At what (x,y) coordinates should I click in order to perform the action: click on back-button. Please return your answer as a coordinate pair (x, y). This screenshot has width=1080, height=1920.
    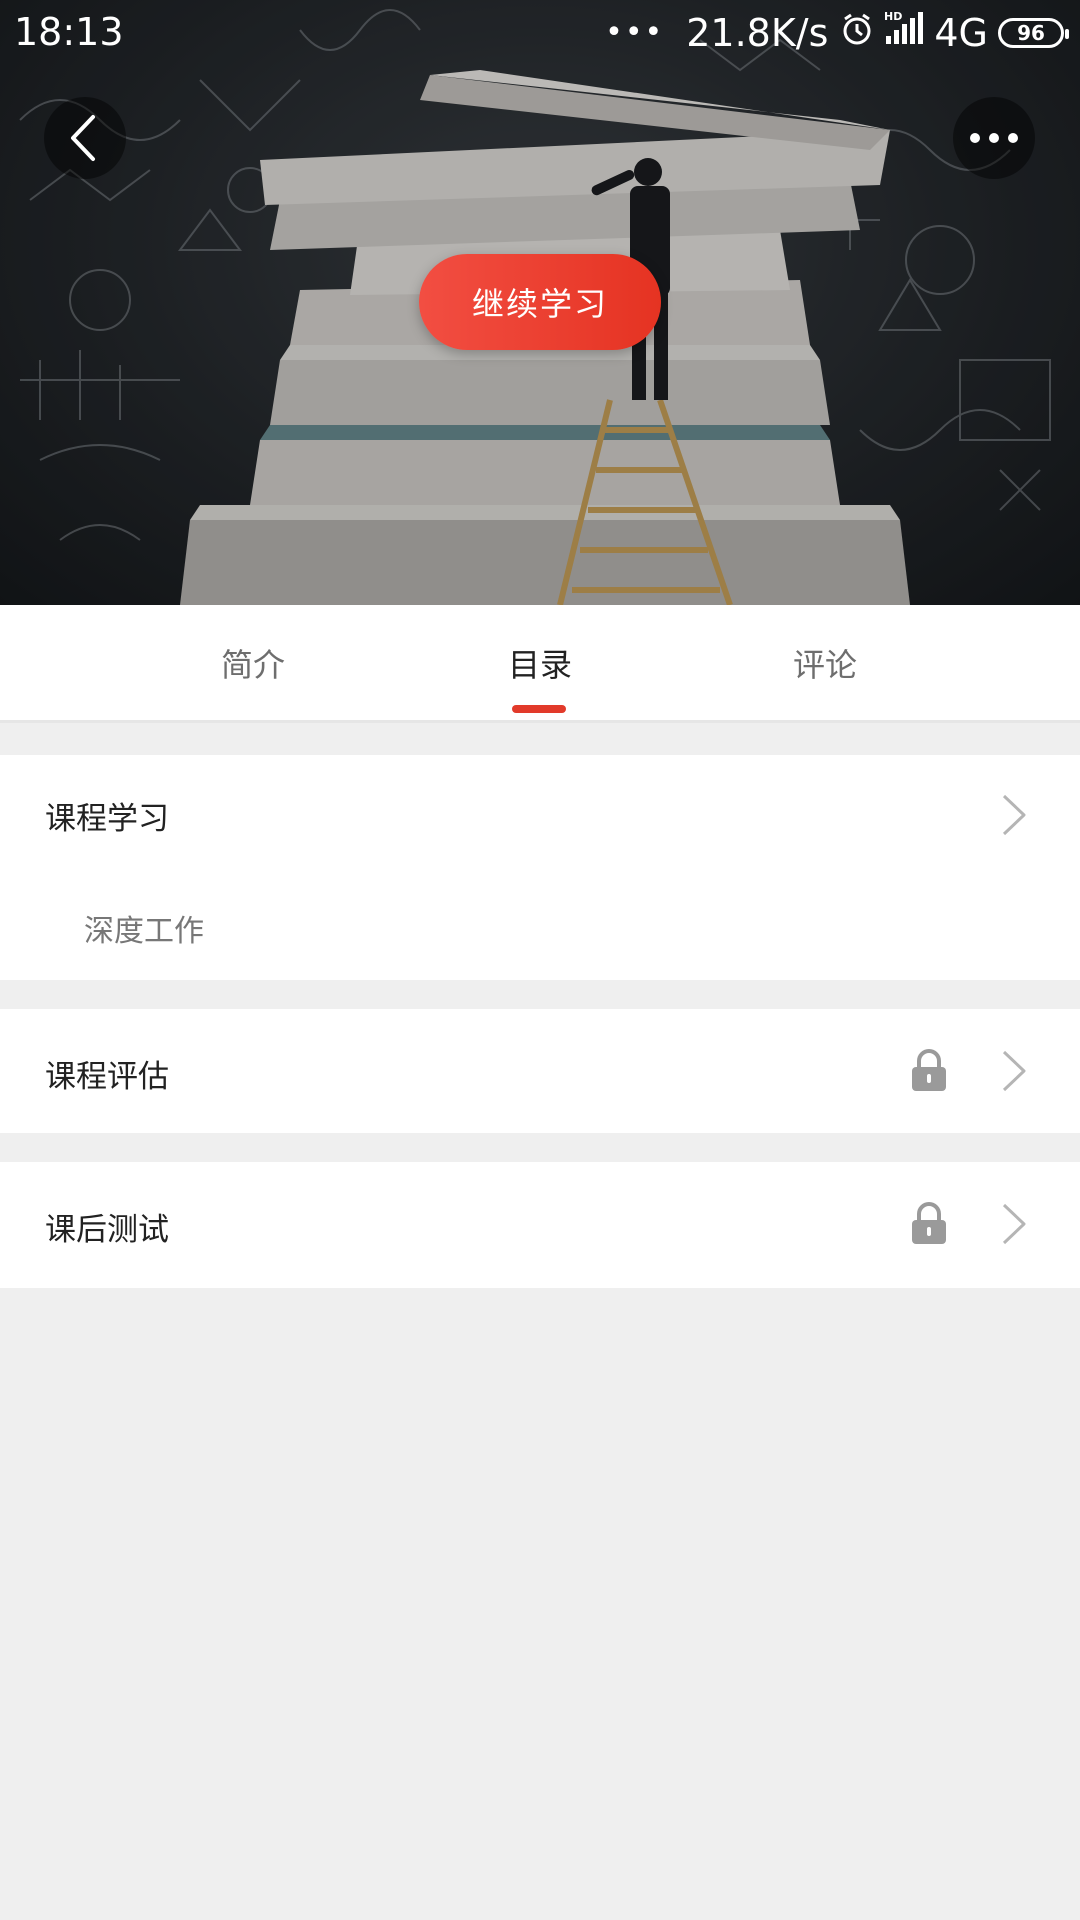
    Looking at the image, I should click on (85, 138).